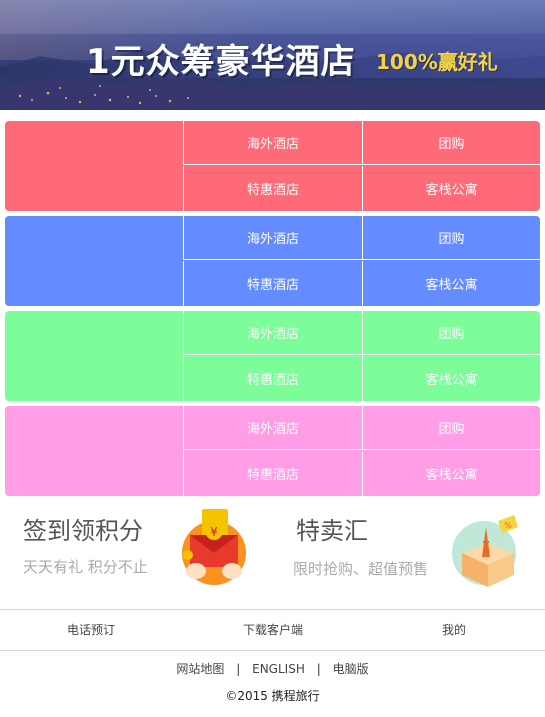 The width and height of the screenshot is (545, 717). What do you see at coordinates (272, 696) in the screenshot?
I see `copyright-text: ©2015 携程旅行` at bounding box center [272, 696].